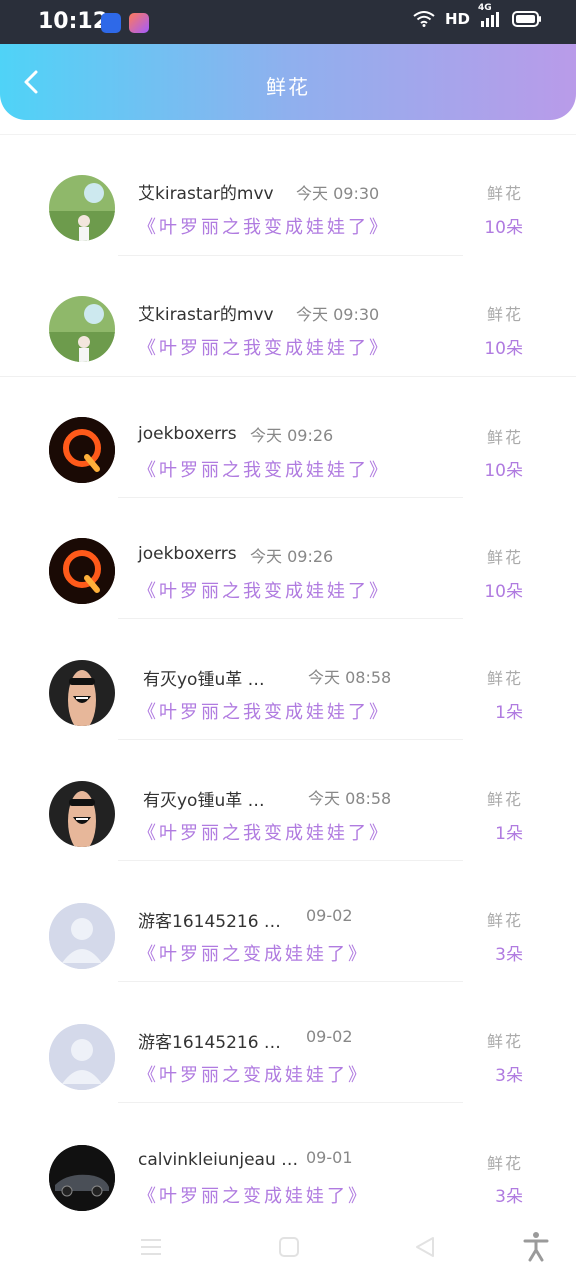  I want to click on navigation-bar: 鲜花, so click(288, 82).